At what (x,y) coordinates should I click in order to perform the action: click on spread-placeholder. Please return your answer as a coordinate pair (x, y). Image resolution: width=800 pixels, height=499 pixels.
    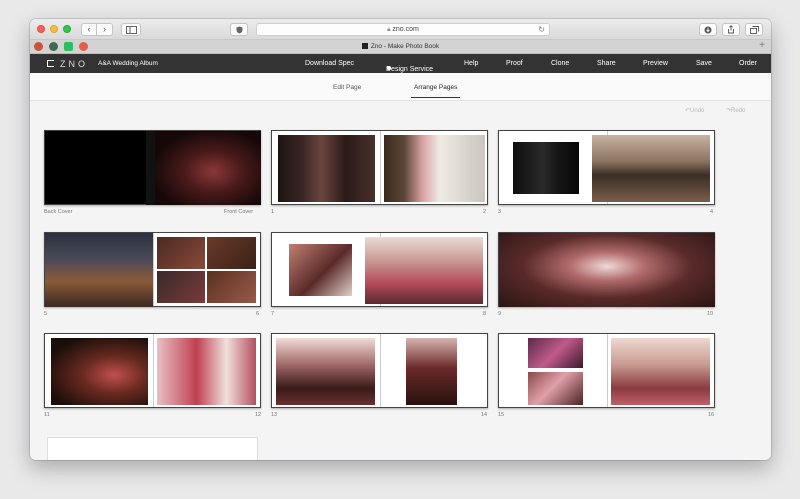
    Looking at the image, I should click on (152, 448).